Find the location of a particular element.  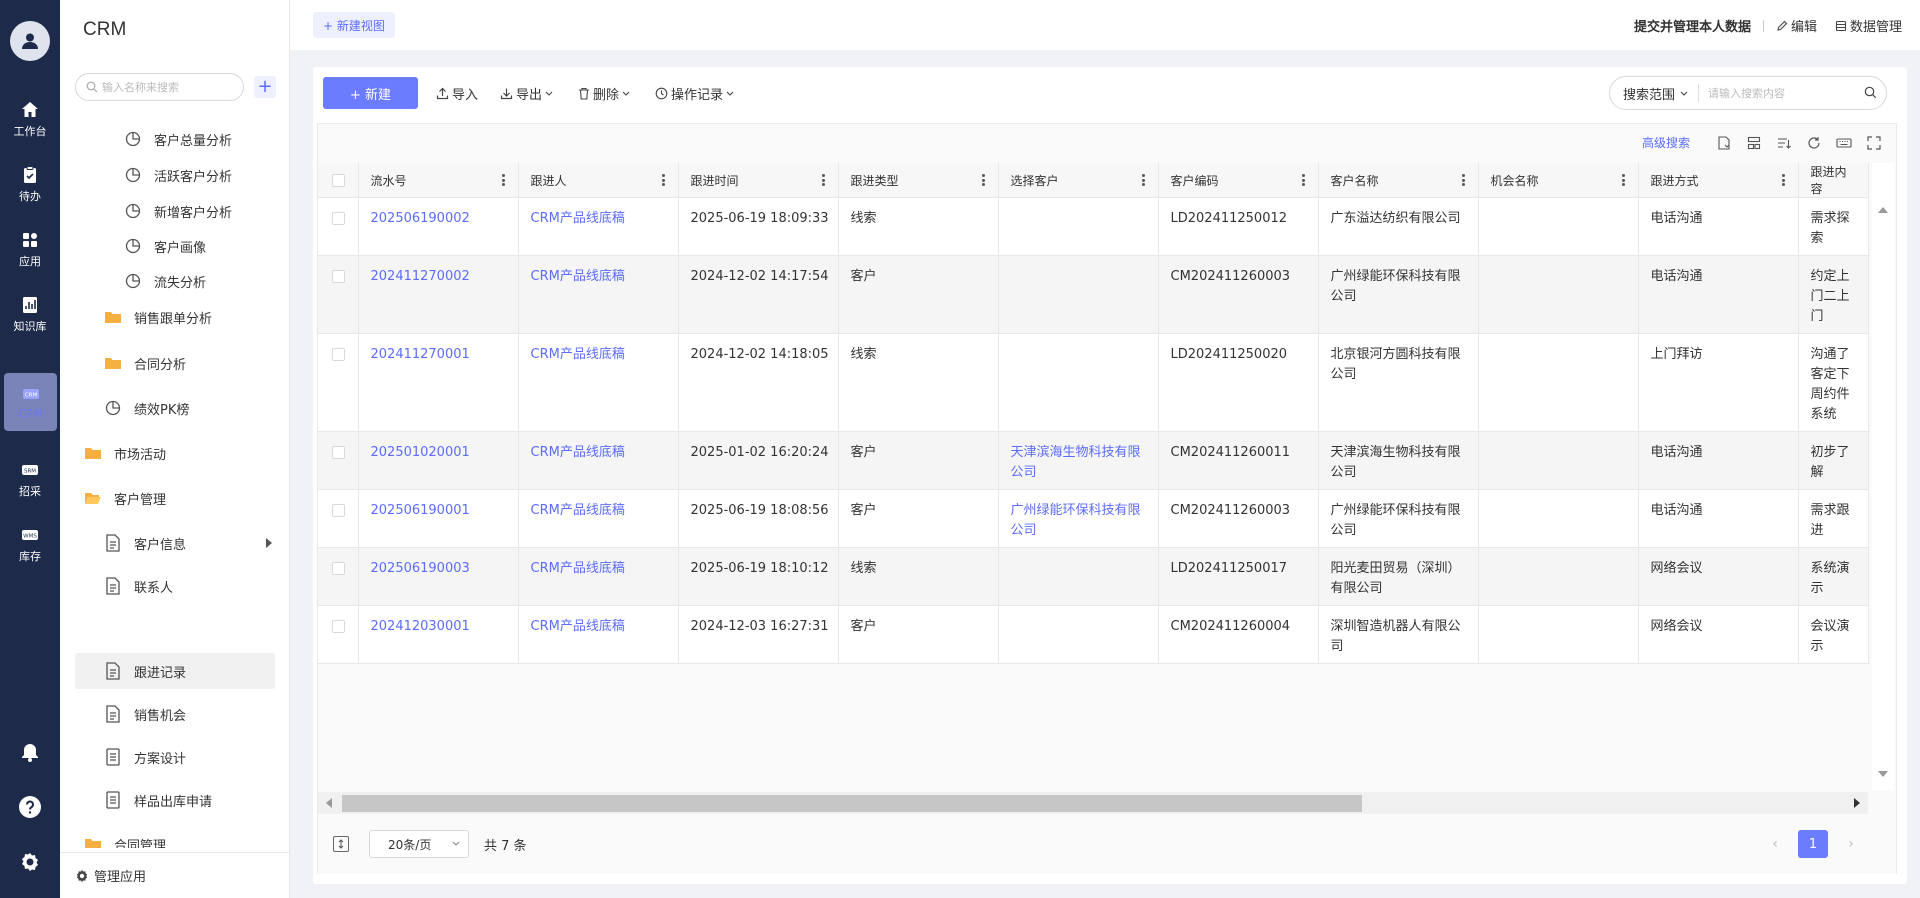

sidebar-item-customer-total-analysis: 客户总量分析 is located at coordinates (204, 139).